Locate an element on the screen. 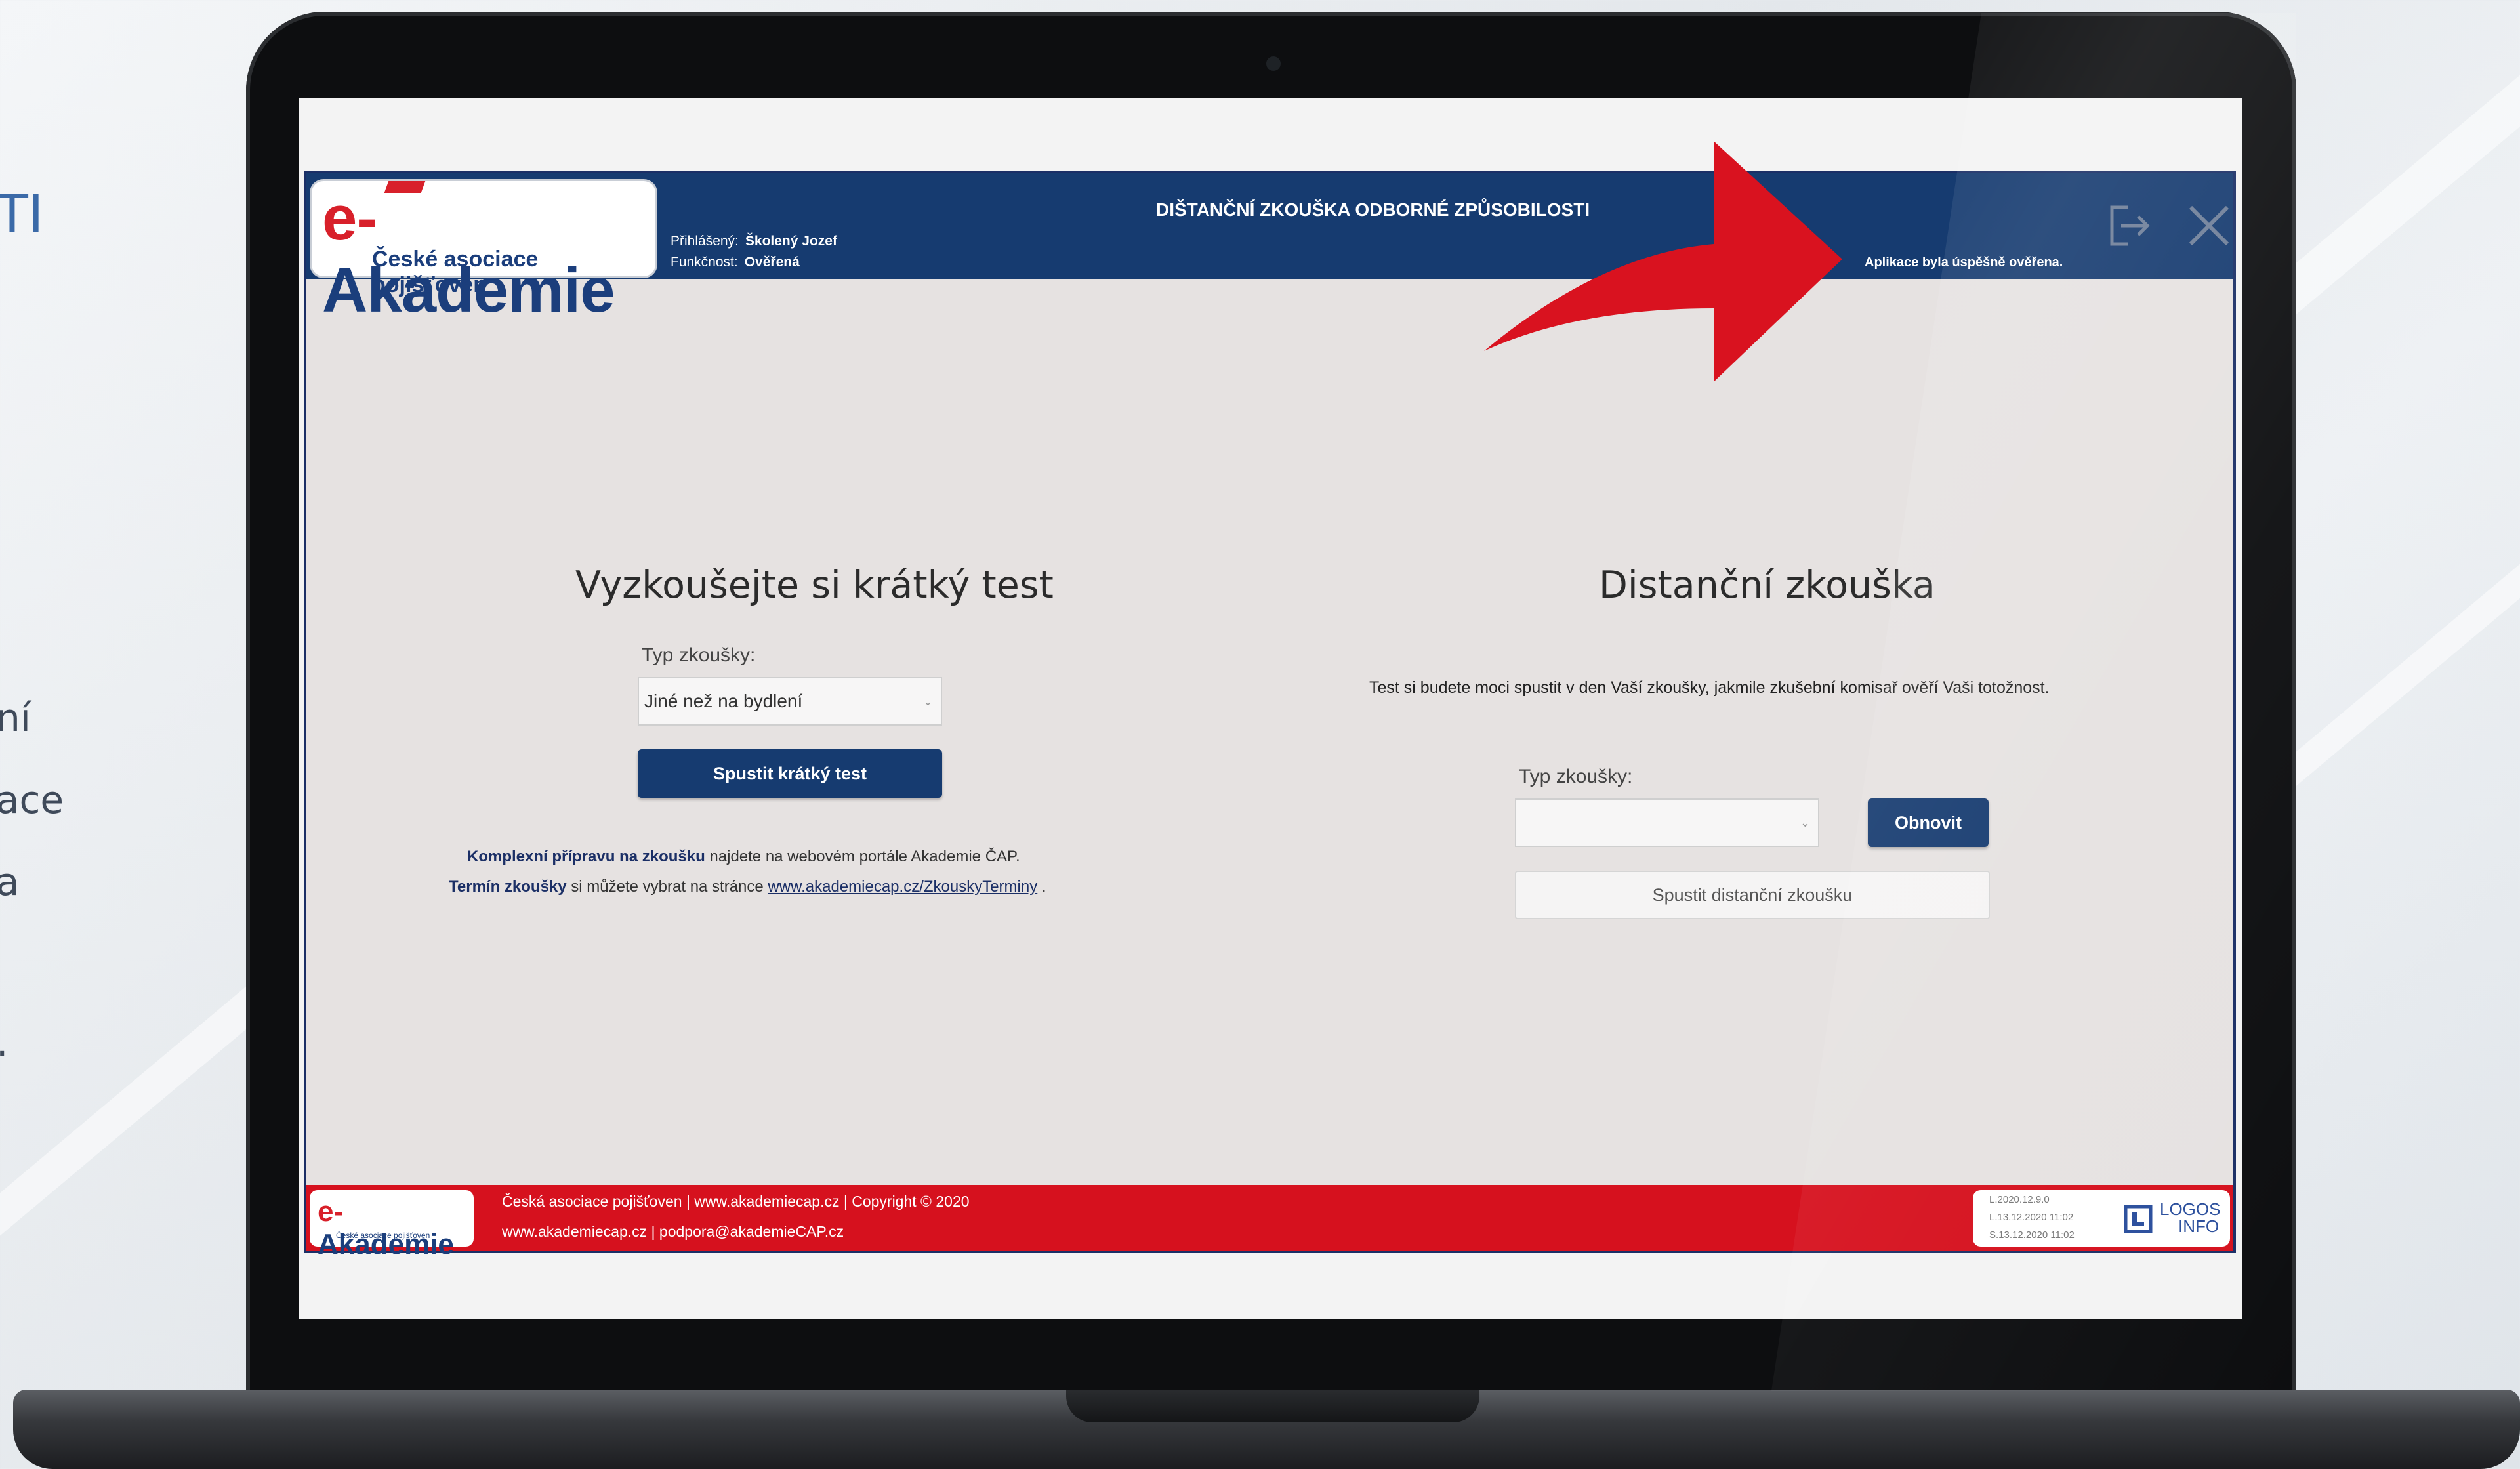 The image size is (2520, 1469). footer-logo: e-Akademie České asociace pojišťoven is located at coordinates (392, 1225).